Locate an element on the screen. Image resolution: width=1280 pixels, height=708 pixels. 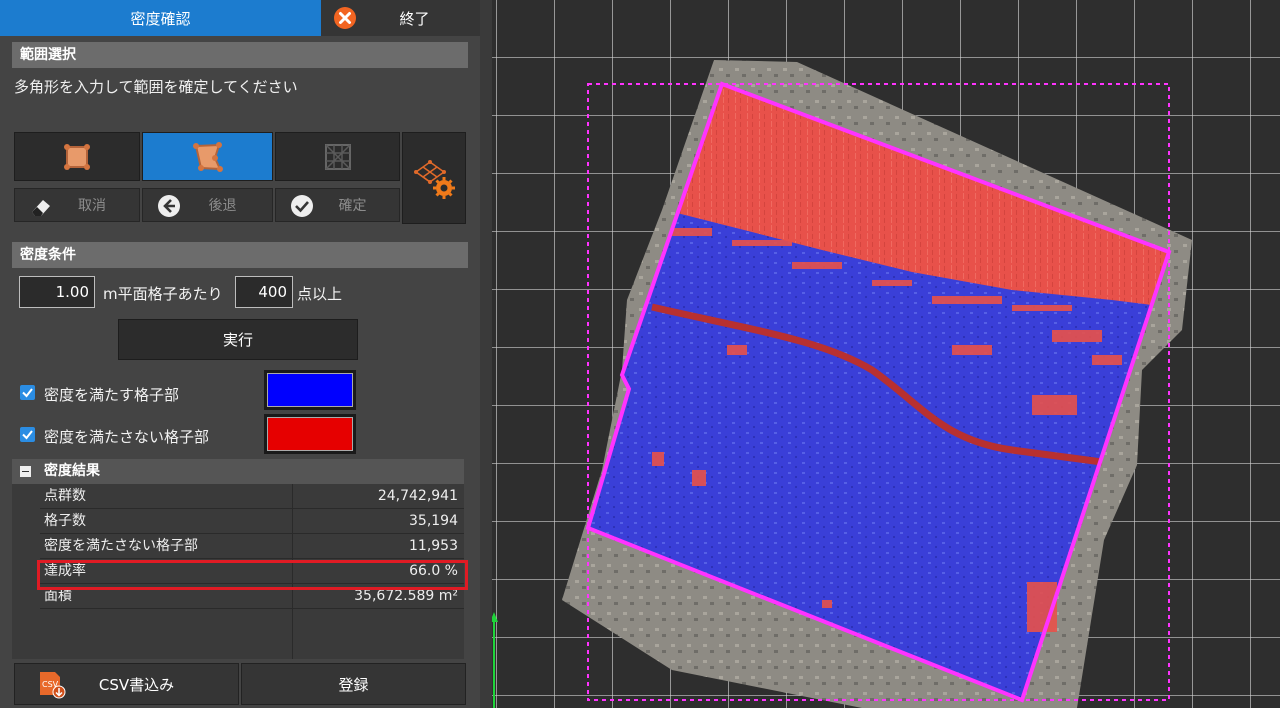
panel-splitter is located at coordinates (486, 354).